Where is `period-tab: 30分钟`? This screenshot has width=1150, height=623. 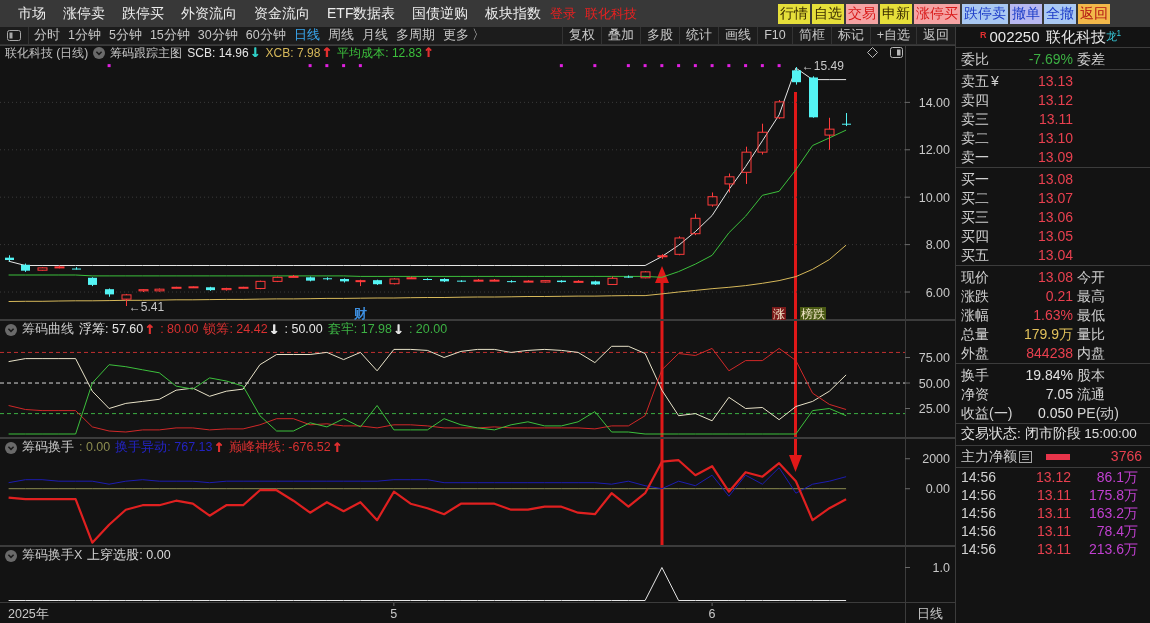
period-tab: 30分钟 is located at coordinates (217, 35).